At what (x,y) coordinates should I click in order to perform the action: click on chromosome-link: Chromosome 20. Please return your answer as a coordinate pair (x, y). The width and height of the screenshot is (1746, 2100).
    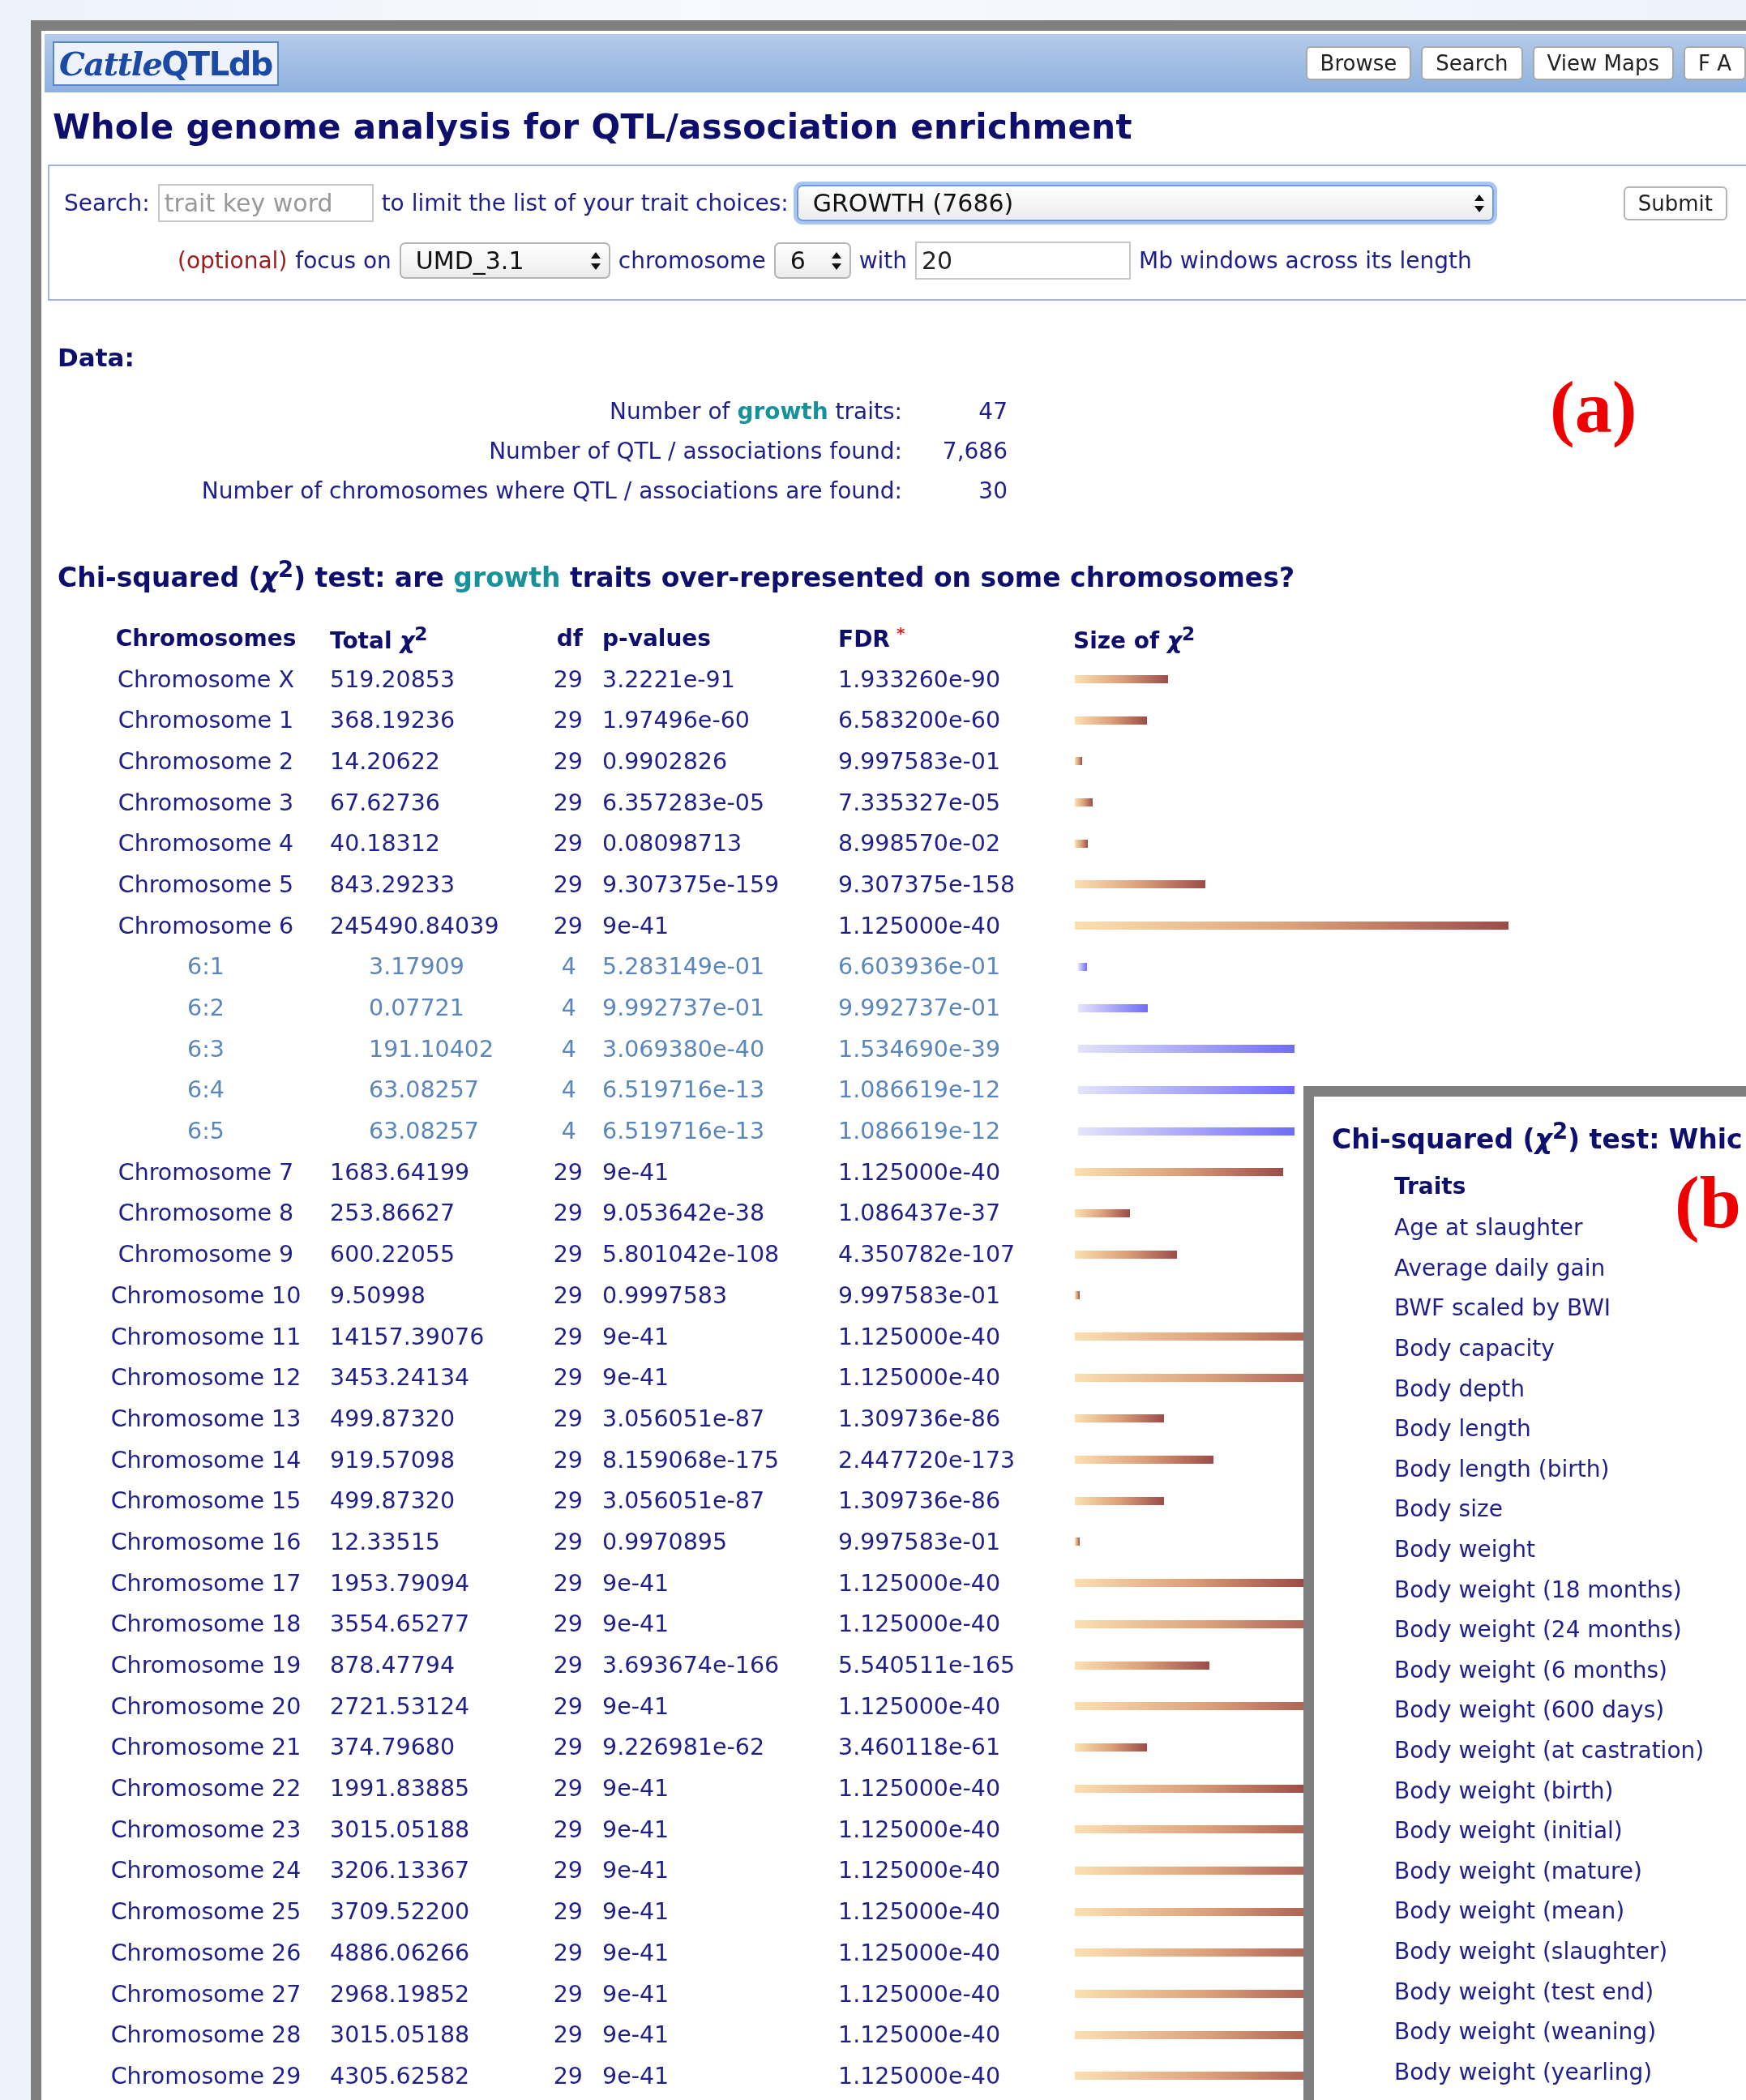
    Looking at the image, I should click on (206, 1706).